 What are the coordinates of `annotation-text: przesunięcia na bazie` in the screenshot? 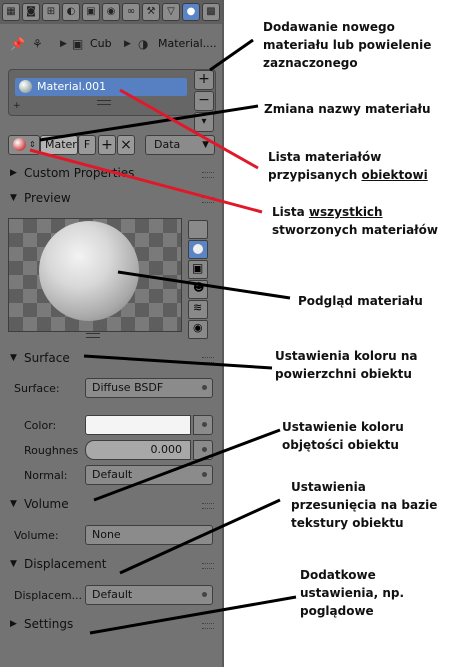 It's located at (364, 505).